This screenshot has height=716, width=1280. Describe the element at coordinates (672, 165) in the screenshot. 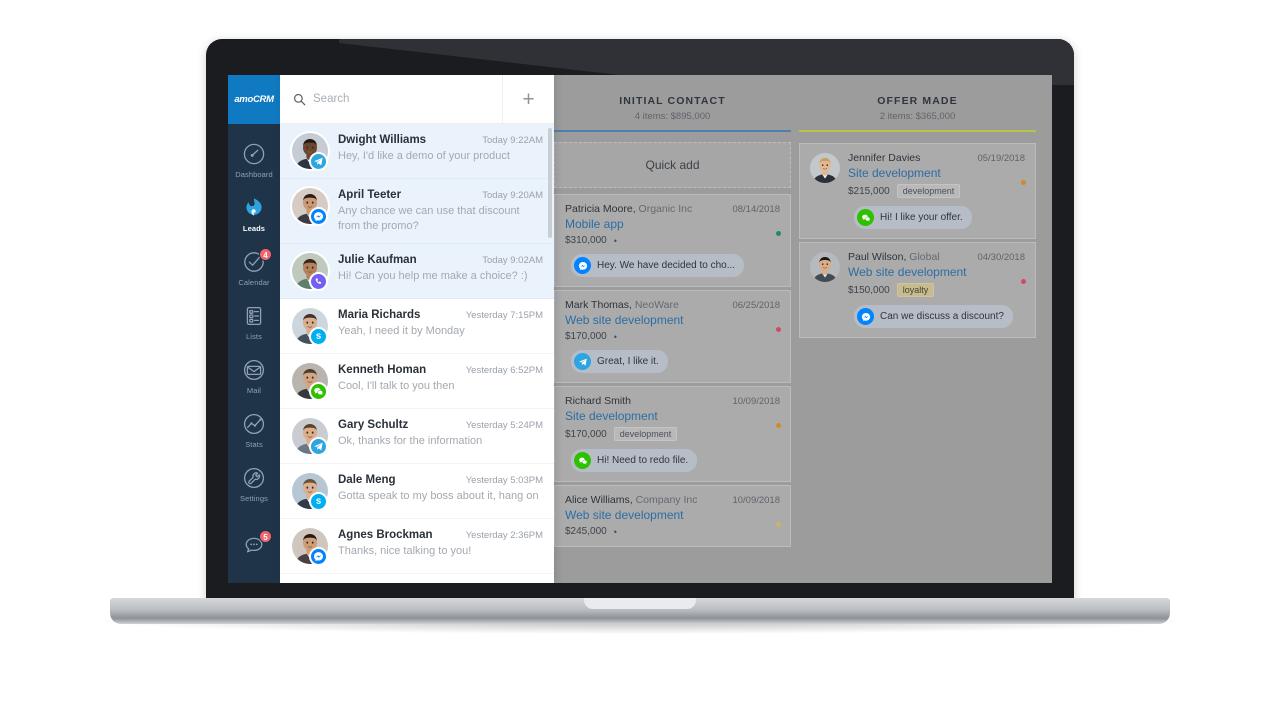

I see `quick-add-button: Quick add` at that location.